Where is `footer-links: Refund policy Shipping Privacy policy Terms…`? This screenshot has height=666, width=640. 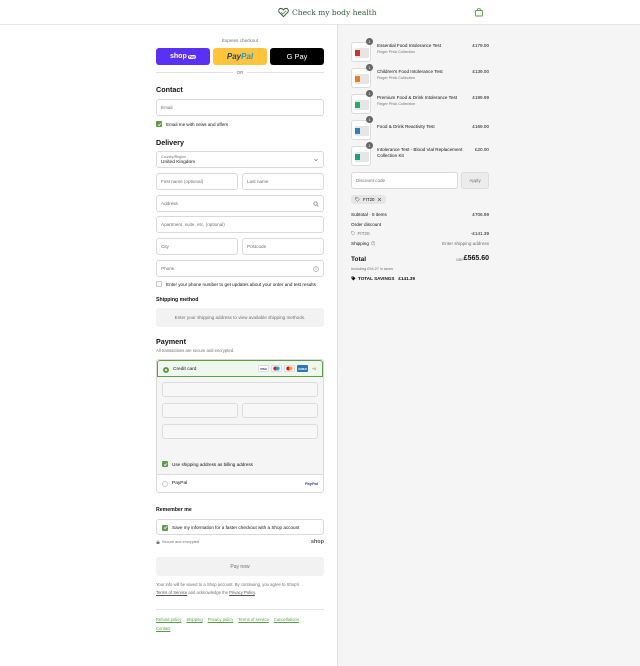 footer-links: Refund policy Shipping Privacy policy Terms… is located at coordinates (240, 624).